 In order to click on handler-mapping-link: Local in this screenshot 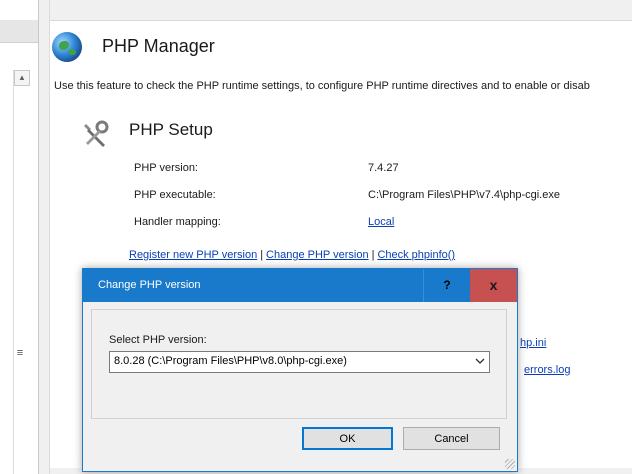, I will do `click(381, 222)`.